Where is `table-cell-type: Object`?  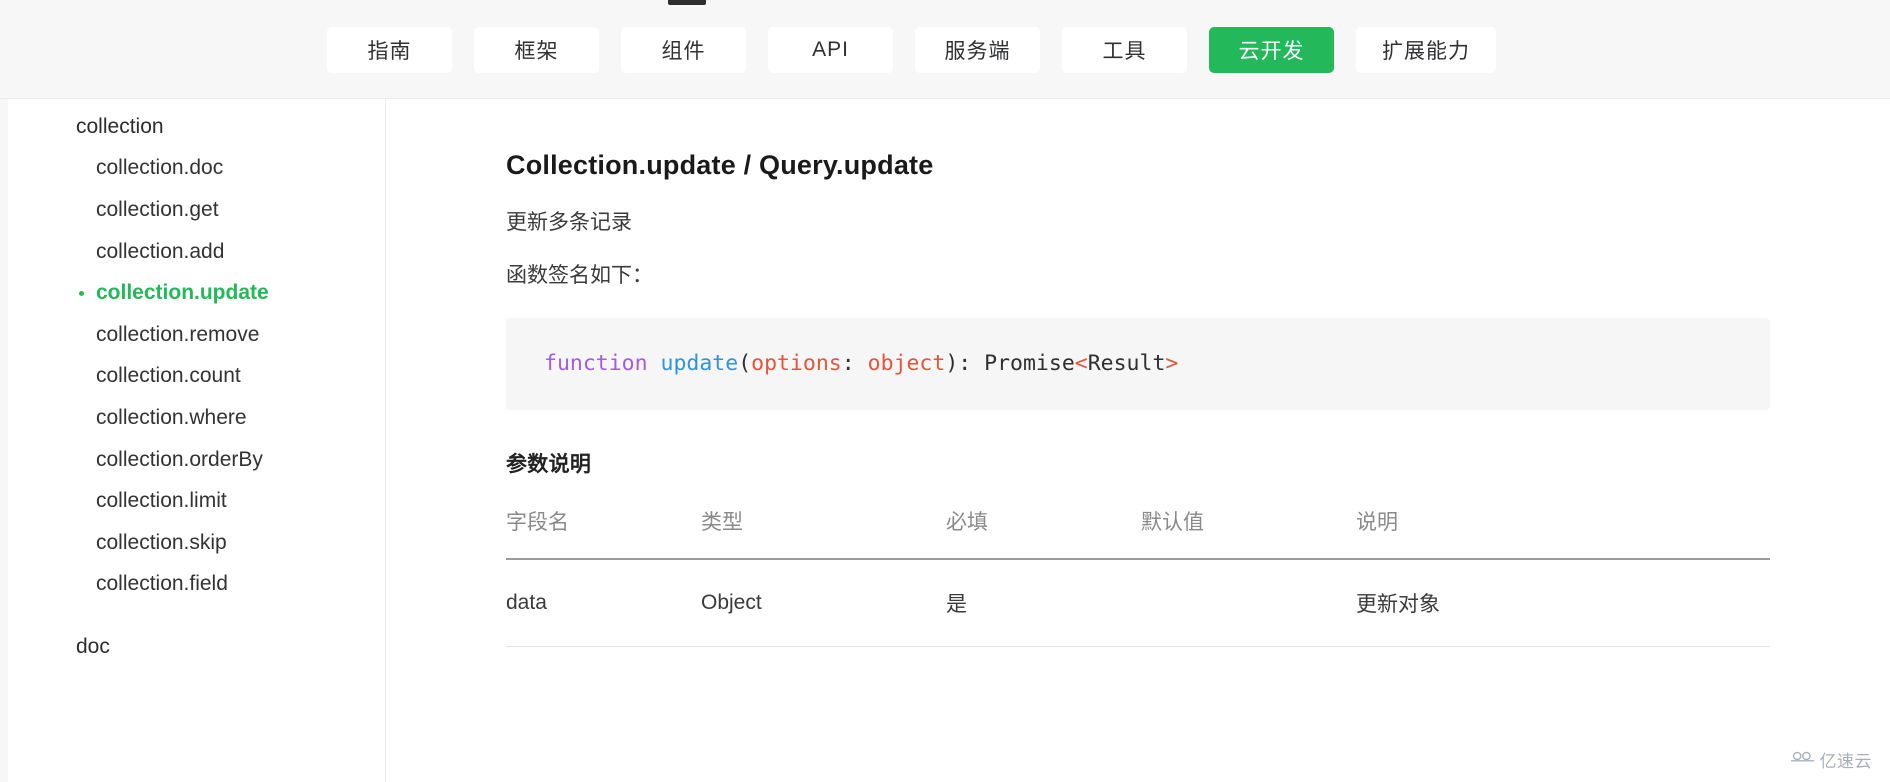
table-cell-type: Object is located at coordinates (823, 603).